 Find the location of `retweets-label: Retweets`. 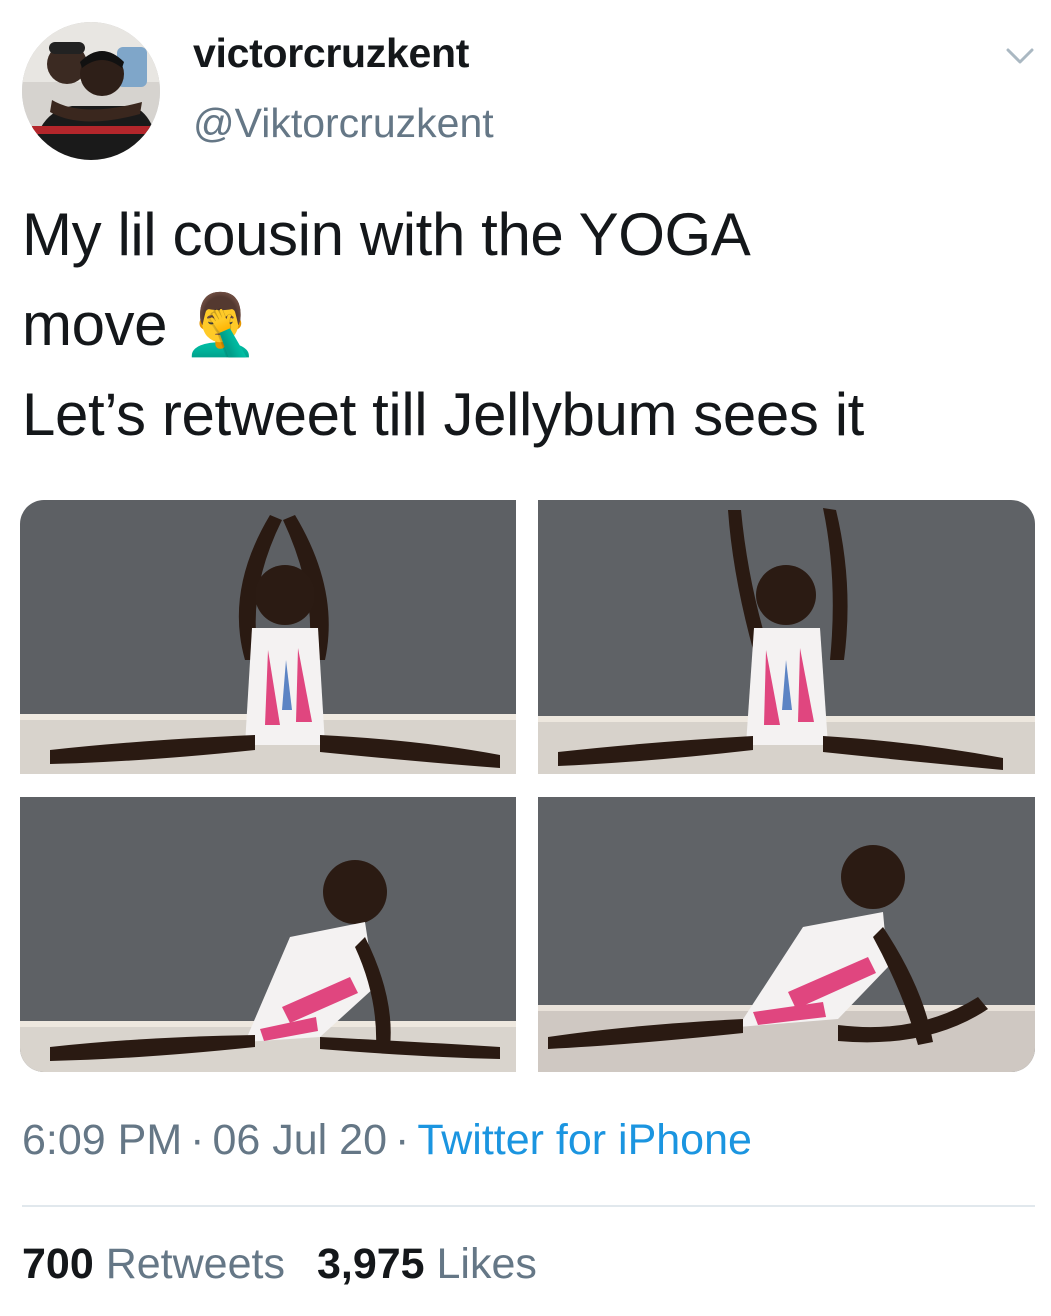

retweets-label: Retweets is located at coordinates (195, 1264).